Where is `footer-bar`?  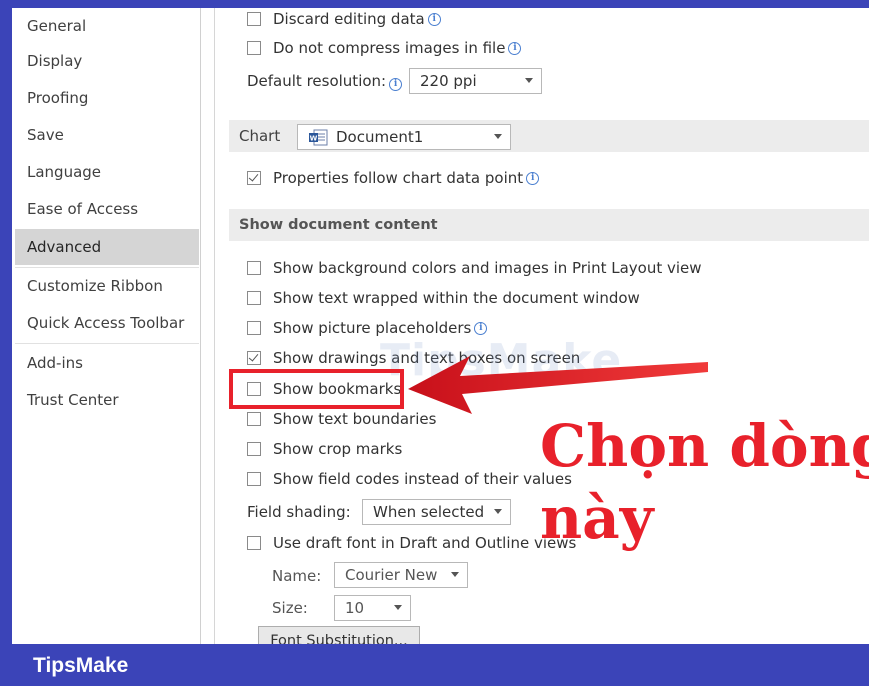
footer-bar is located at coordinates (434, 665).